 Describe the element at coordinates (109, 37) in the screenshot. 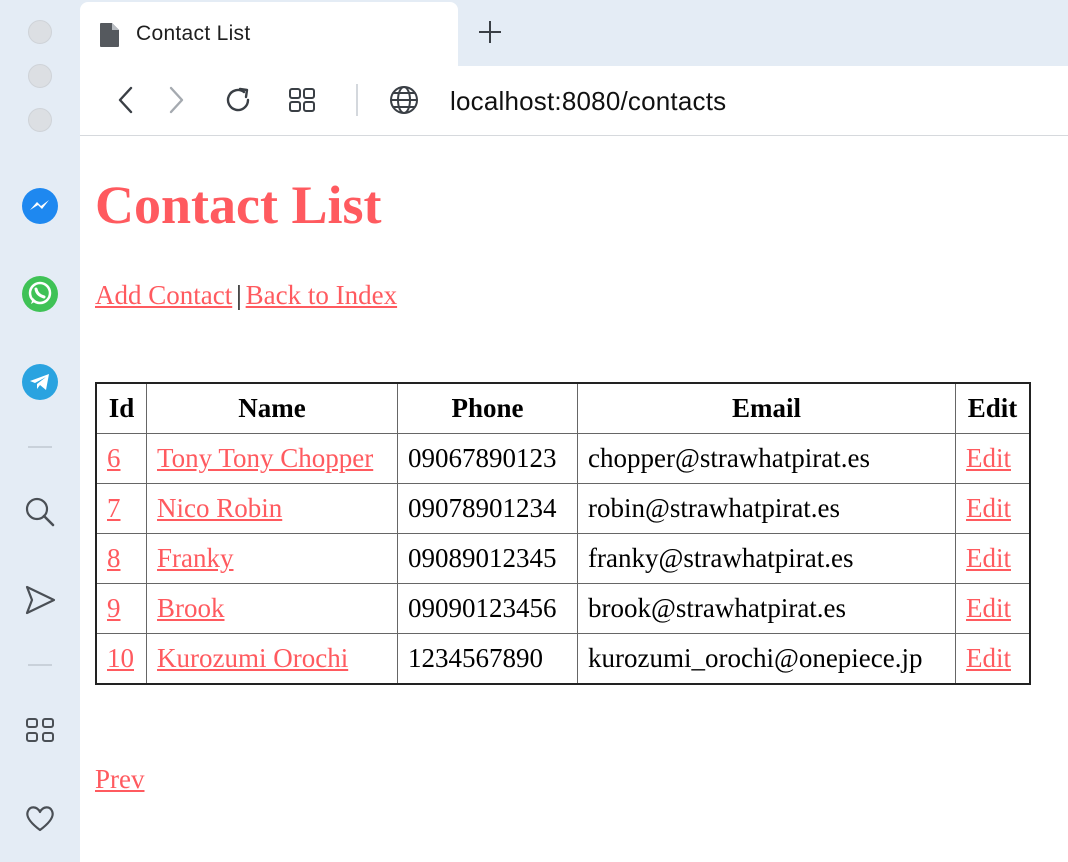

I see `page-icon` at that location.